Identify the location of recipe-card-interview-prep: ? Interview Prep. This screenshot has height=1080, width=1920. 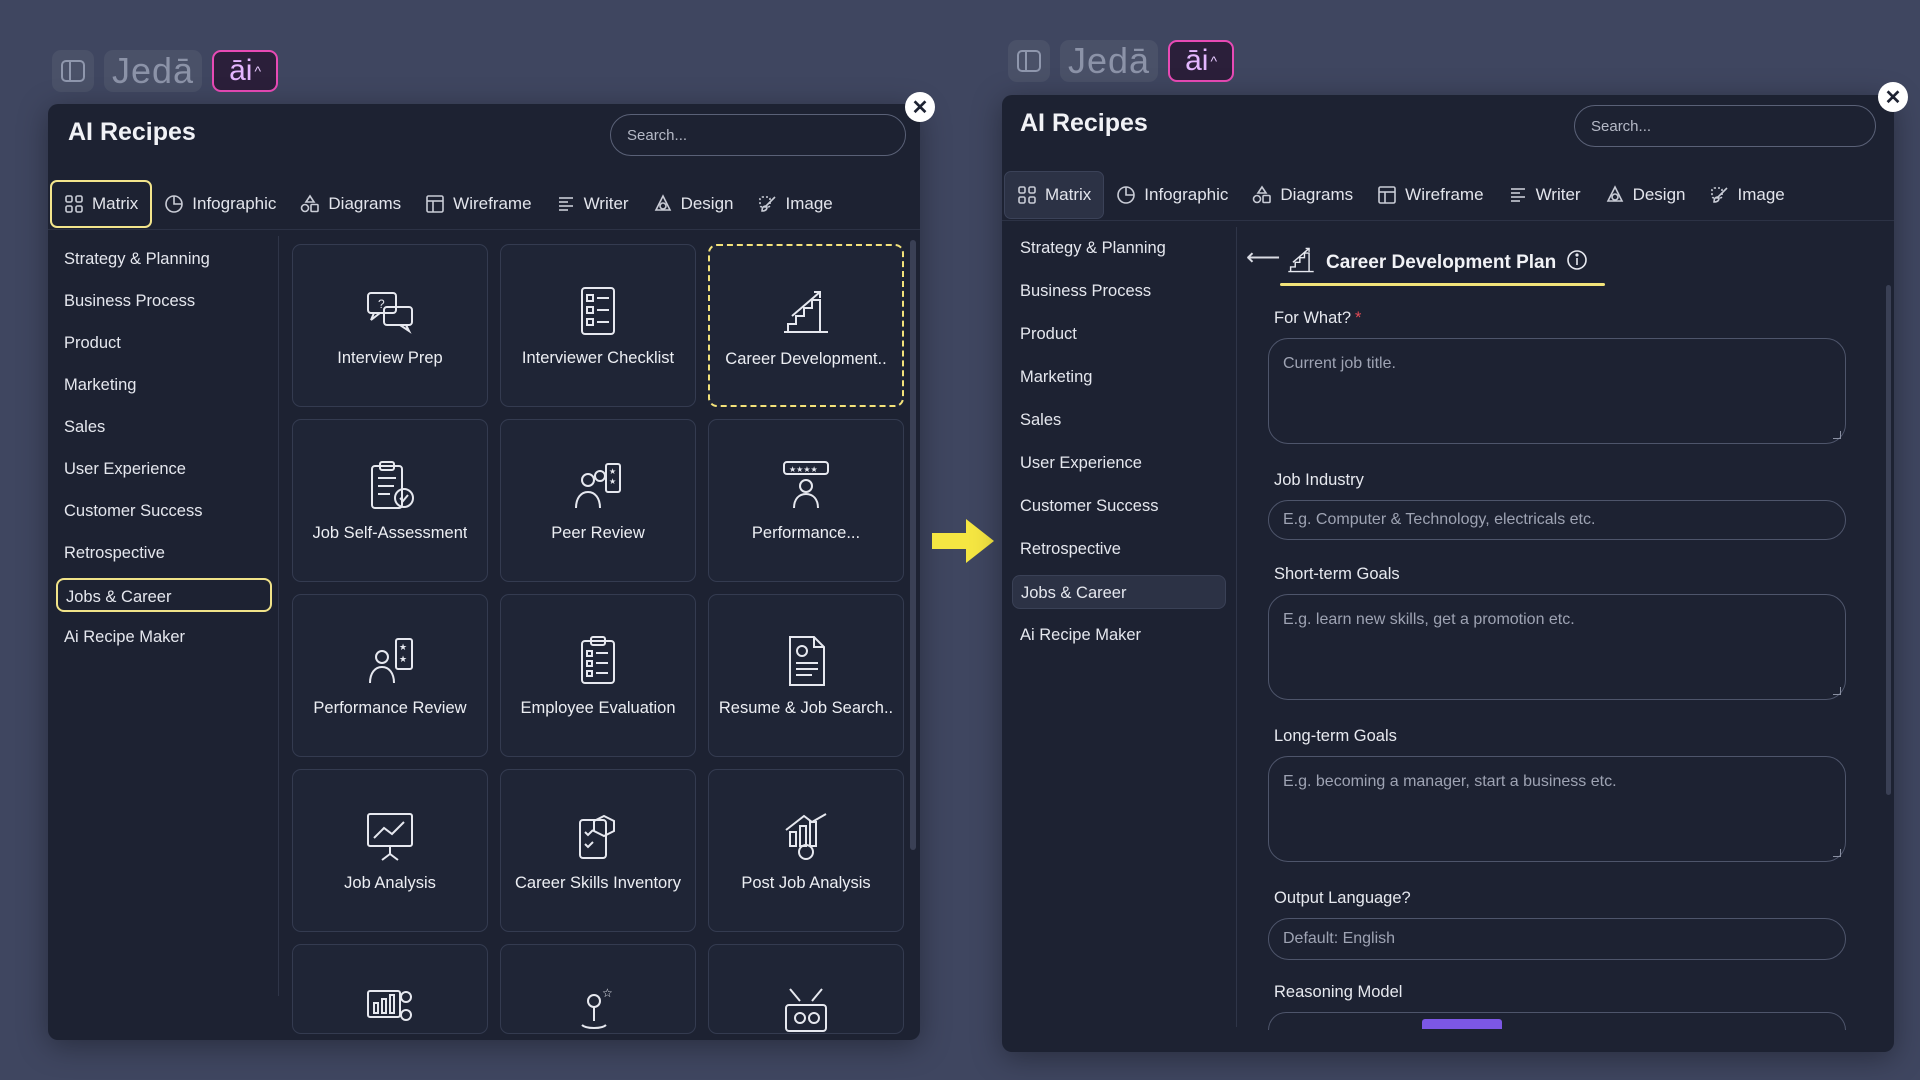
(390, 325).